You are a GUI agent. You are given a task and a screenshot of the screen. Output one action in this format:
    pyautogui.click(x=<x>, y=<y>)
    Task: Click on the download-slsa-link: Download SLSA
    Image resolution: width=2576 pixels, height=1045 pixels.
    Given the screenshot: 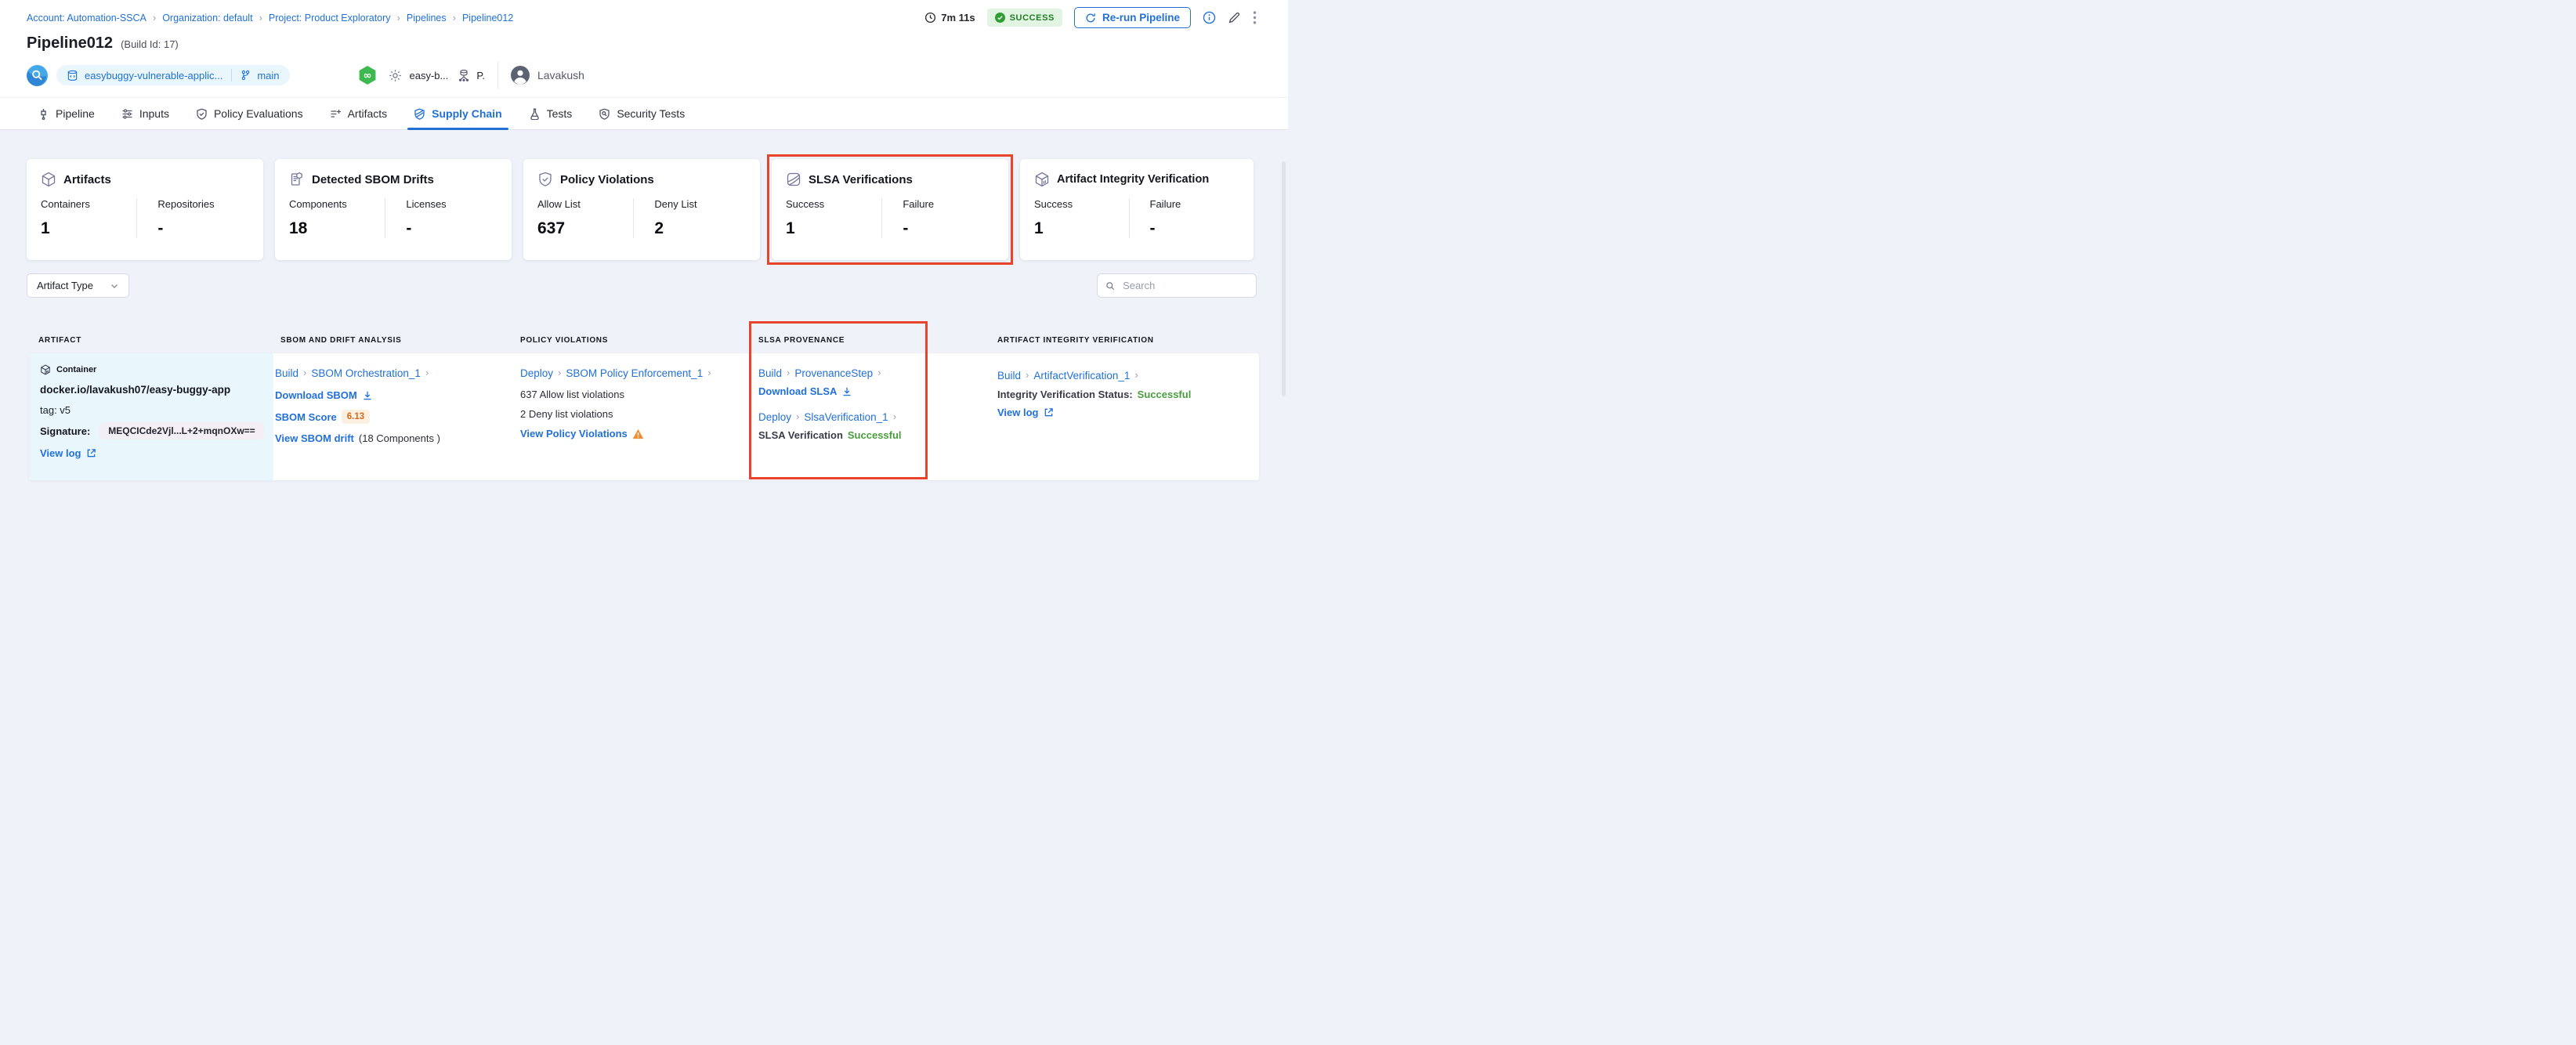 What is the action you would take?
    pyautogui.click(x=797, y=391)
    